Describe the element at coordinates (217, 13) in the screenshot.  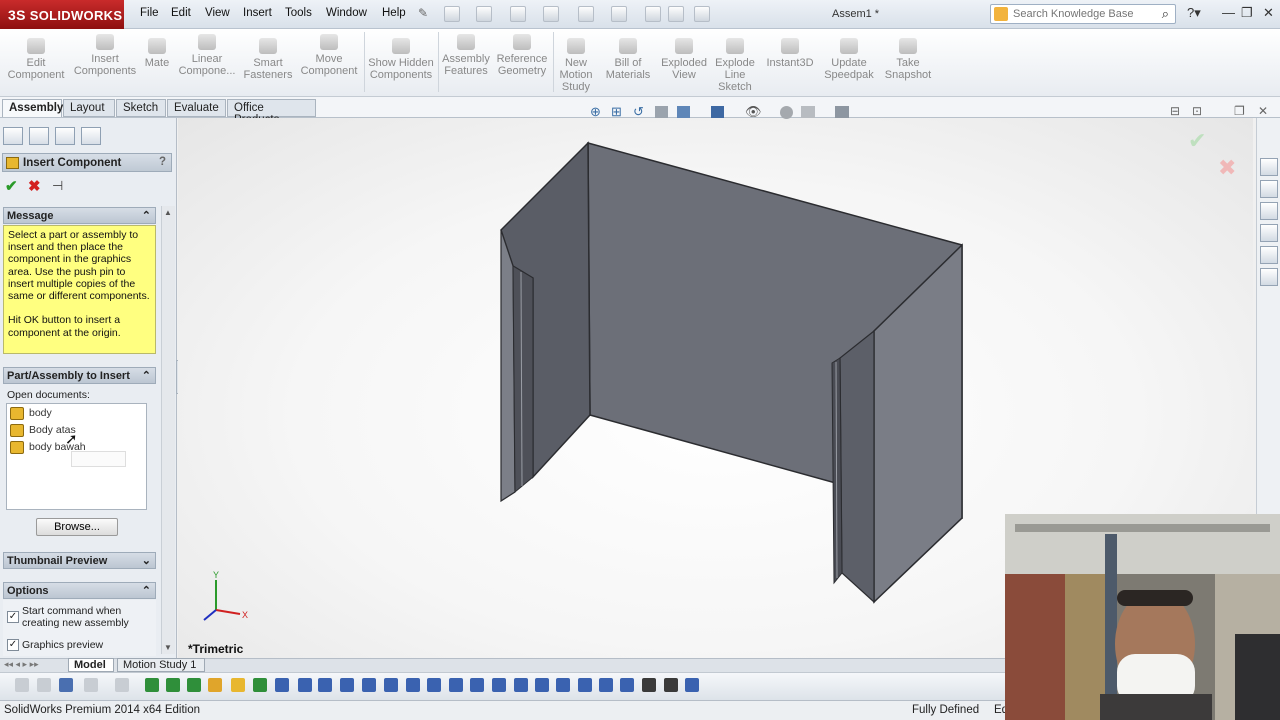
I see `menu-view: View` at that location.